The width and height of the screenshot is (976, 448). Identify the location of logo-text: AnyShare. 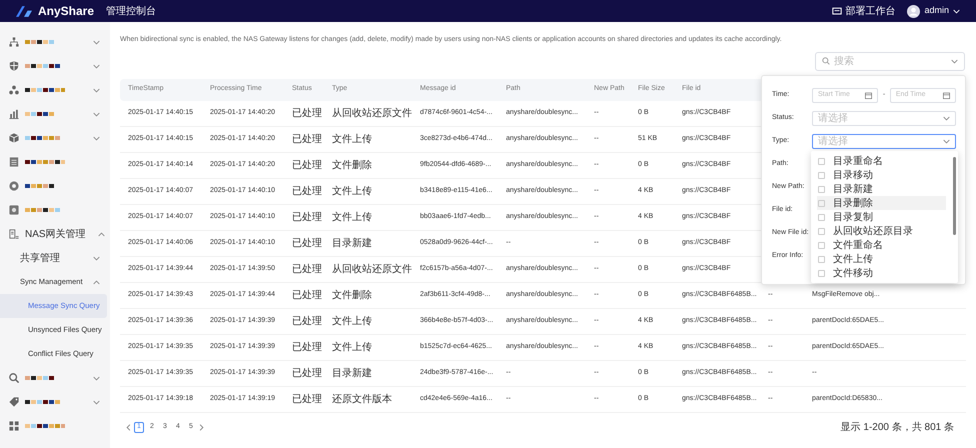
(66, 11).